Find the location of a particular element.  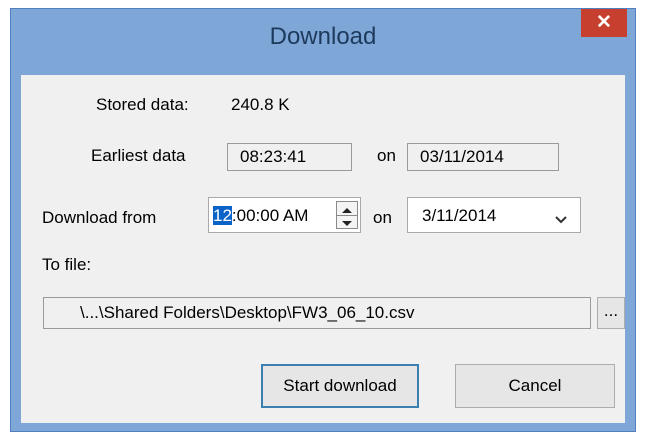

dialog-title: Download is located at coordinates (323, 36).